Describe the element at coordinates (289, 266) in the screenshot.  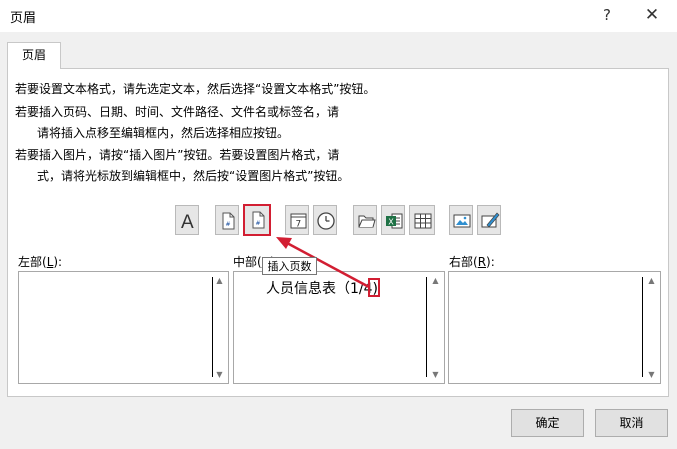
I see `toolbar-tooltip: 插入页数` at that location.